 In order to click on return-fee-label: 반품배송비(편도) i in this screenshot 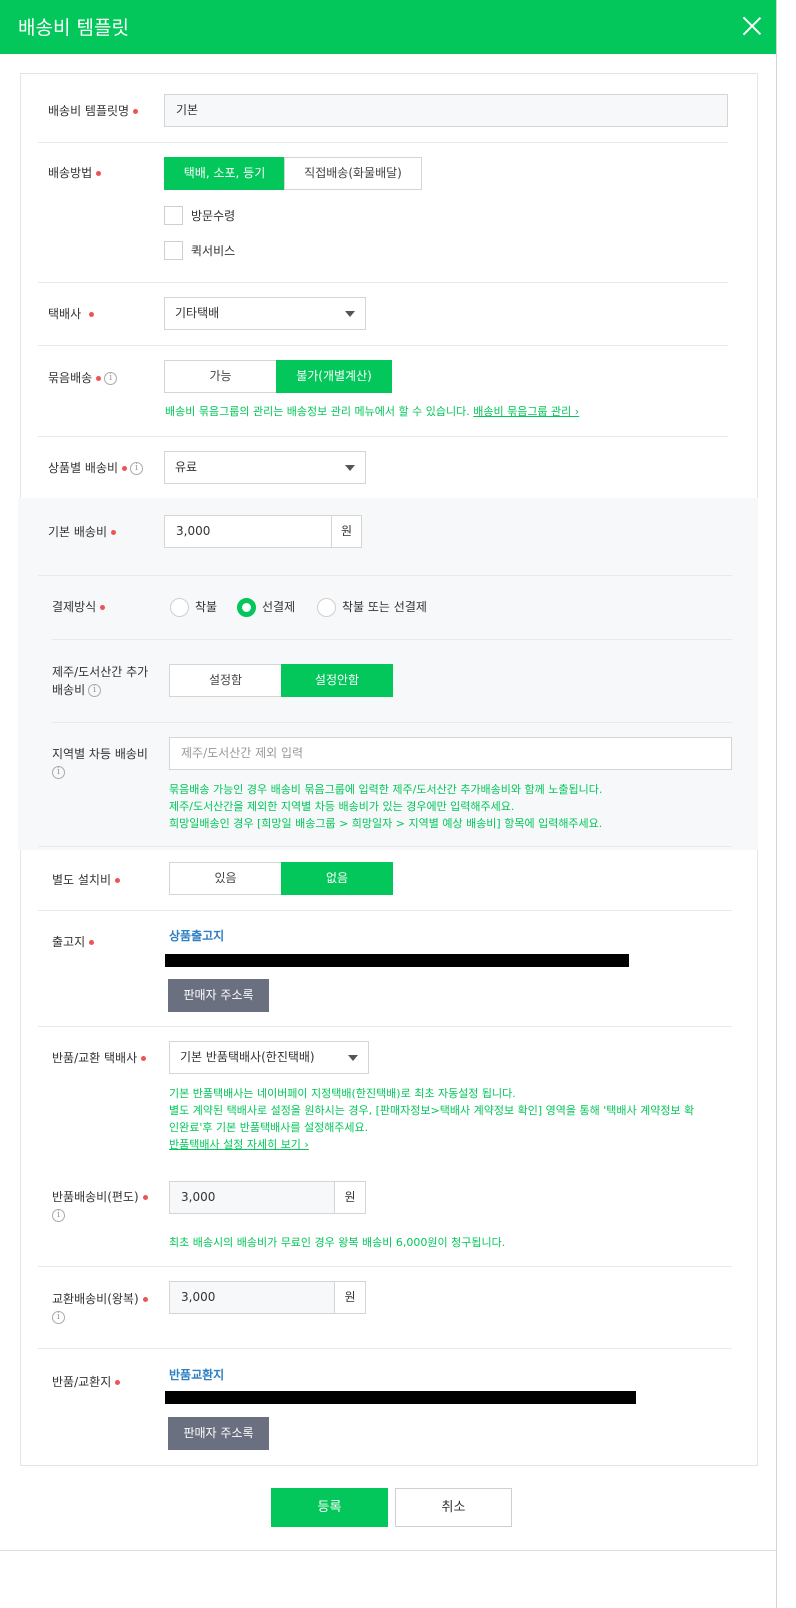, I will do `click(100, 1206)`.